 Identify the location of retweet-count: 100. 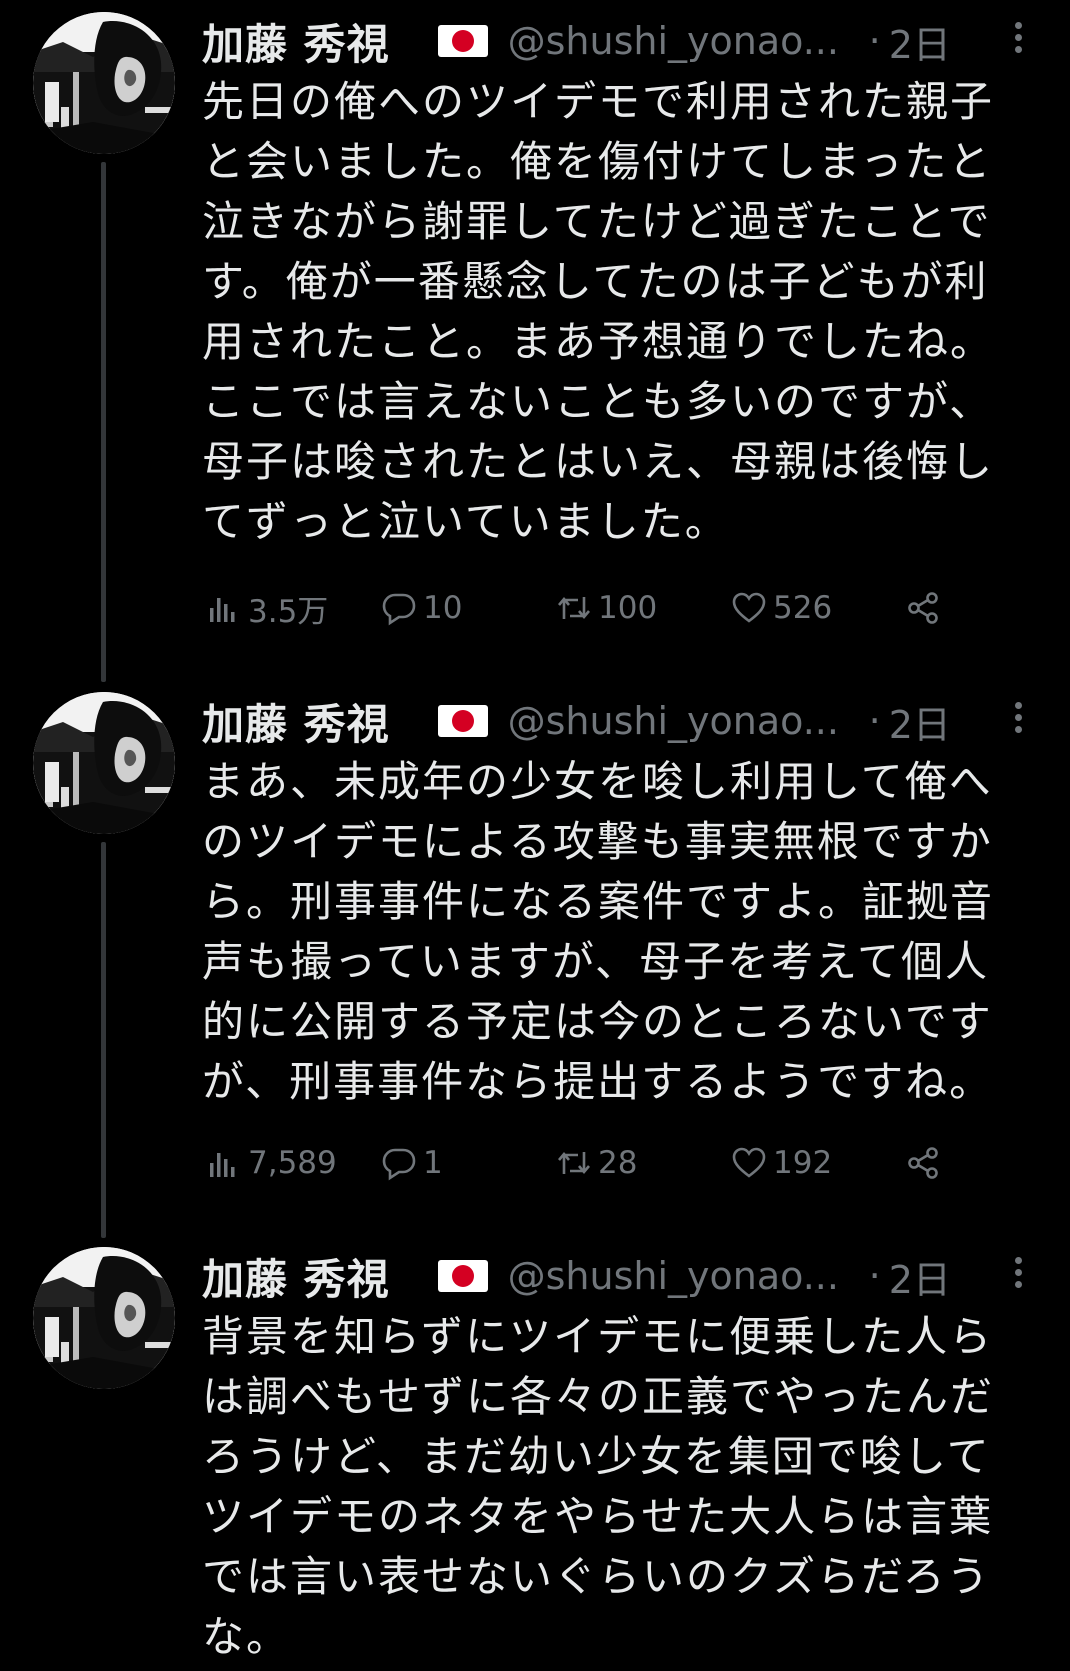
(628, 608).